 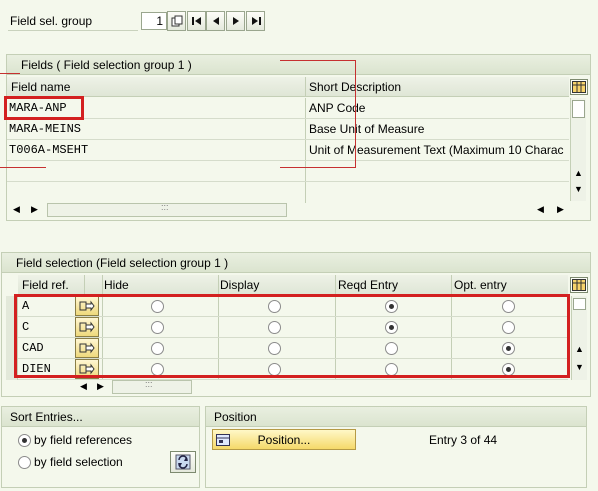 What do you see at coordinates (45, 285) in the screenshot?
I see `col-field-ref: Field ref.` at bounding box center [45, 285].